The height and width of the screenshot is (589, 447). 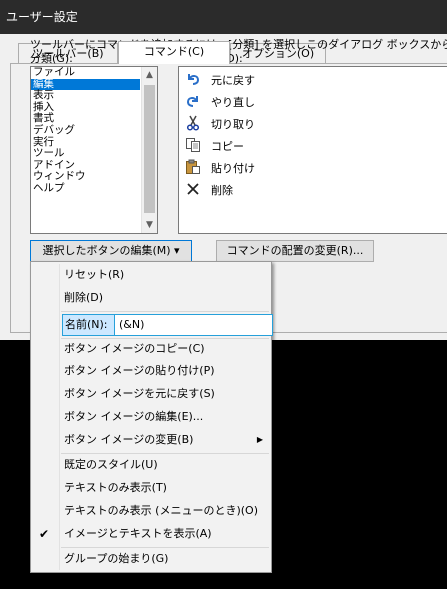 What do you see at coordinates (51, 58) in the screenshot?
I see `categories-label: 分類(G):` at bounding box center [51, 58].